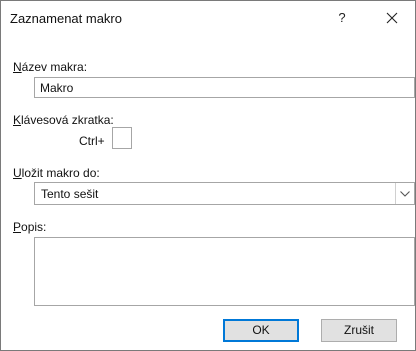 The image size is (416, 351). I want to click on shortcut-label-accel: K, so click(17, 120).